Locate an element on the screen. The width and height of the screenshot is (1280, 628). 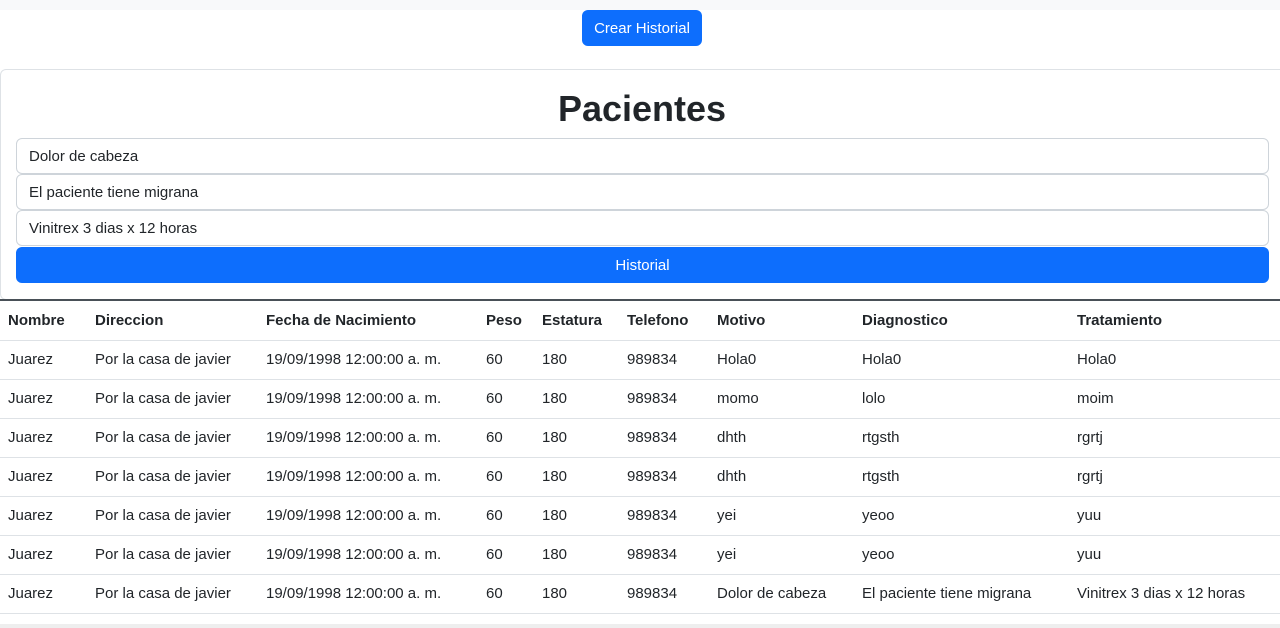
cell-motivo: Hola0 is located at coordinates (781, 360).